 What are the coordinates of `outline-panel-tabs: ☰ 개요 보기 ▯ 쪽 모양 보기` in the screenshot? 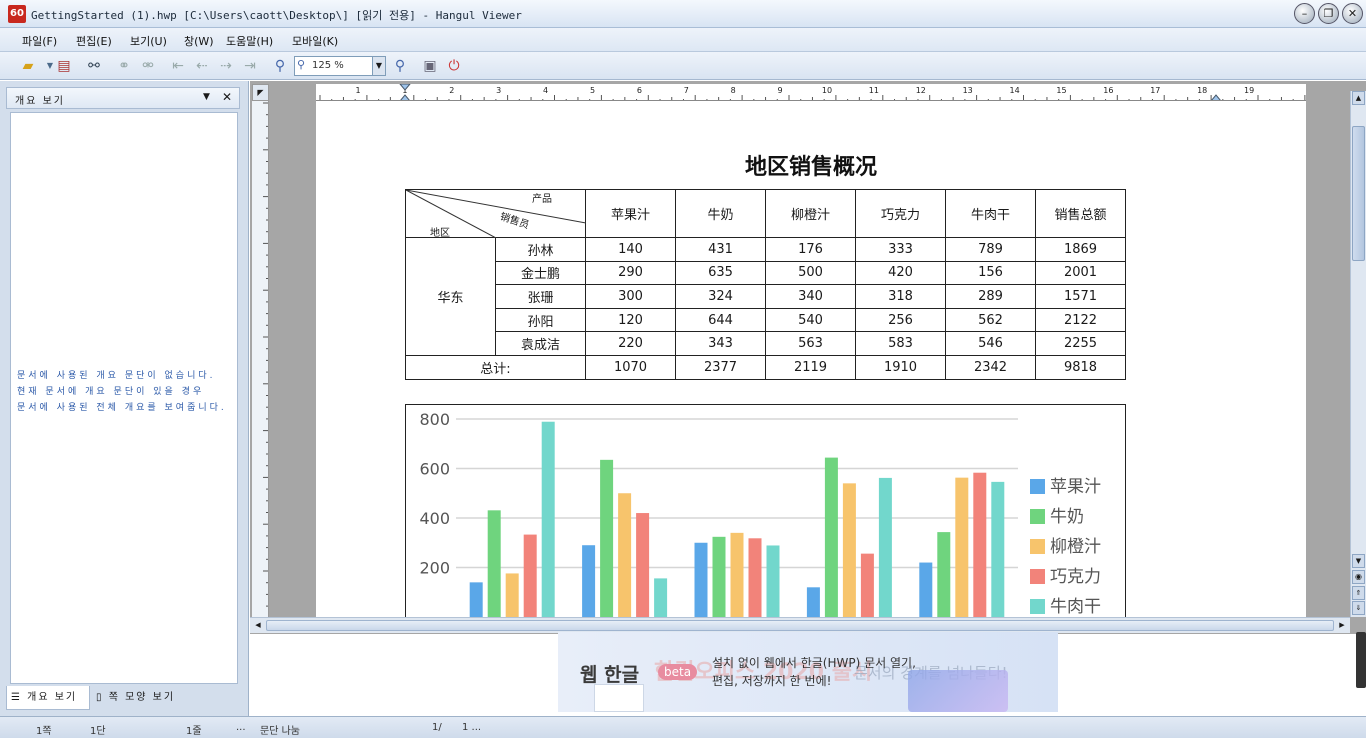 It's located at (123, 698).